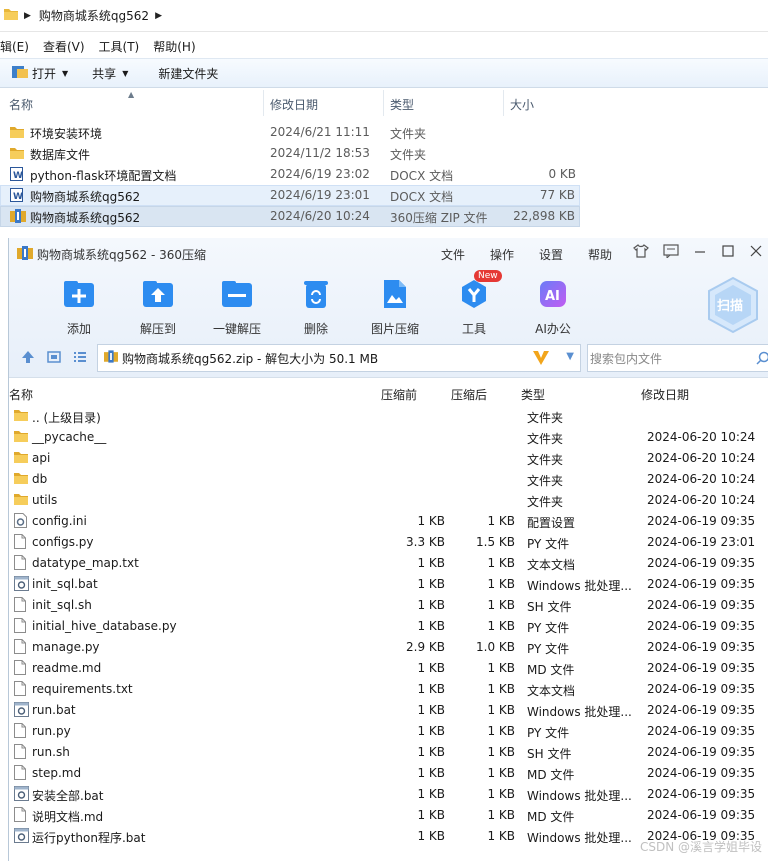  What do you see at coordinates (79, 306) in the screenshot?
I see `add-button: 添加` at bounding box center [79, 306].